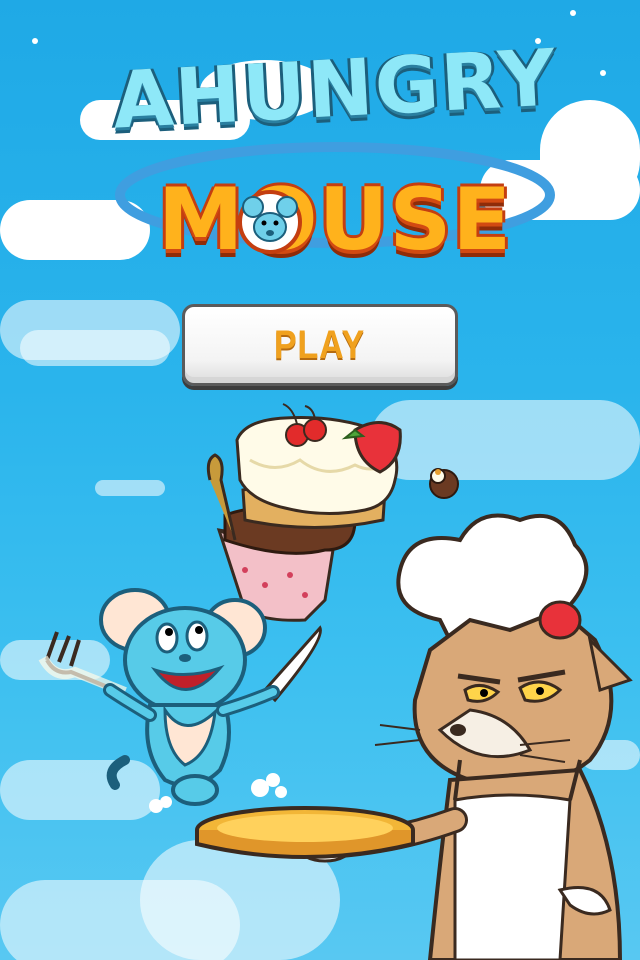 Image resolution: width=640 pixels, height=960 pixels. What do you see at coordinates (270, 222) in the screenshot?
I see `mouse-face-icon` at bounding box center [270, 222].